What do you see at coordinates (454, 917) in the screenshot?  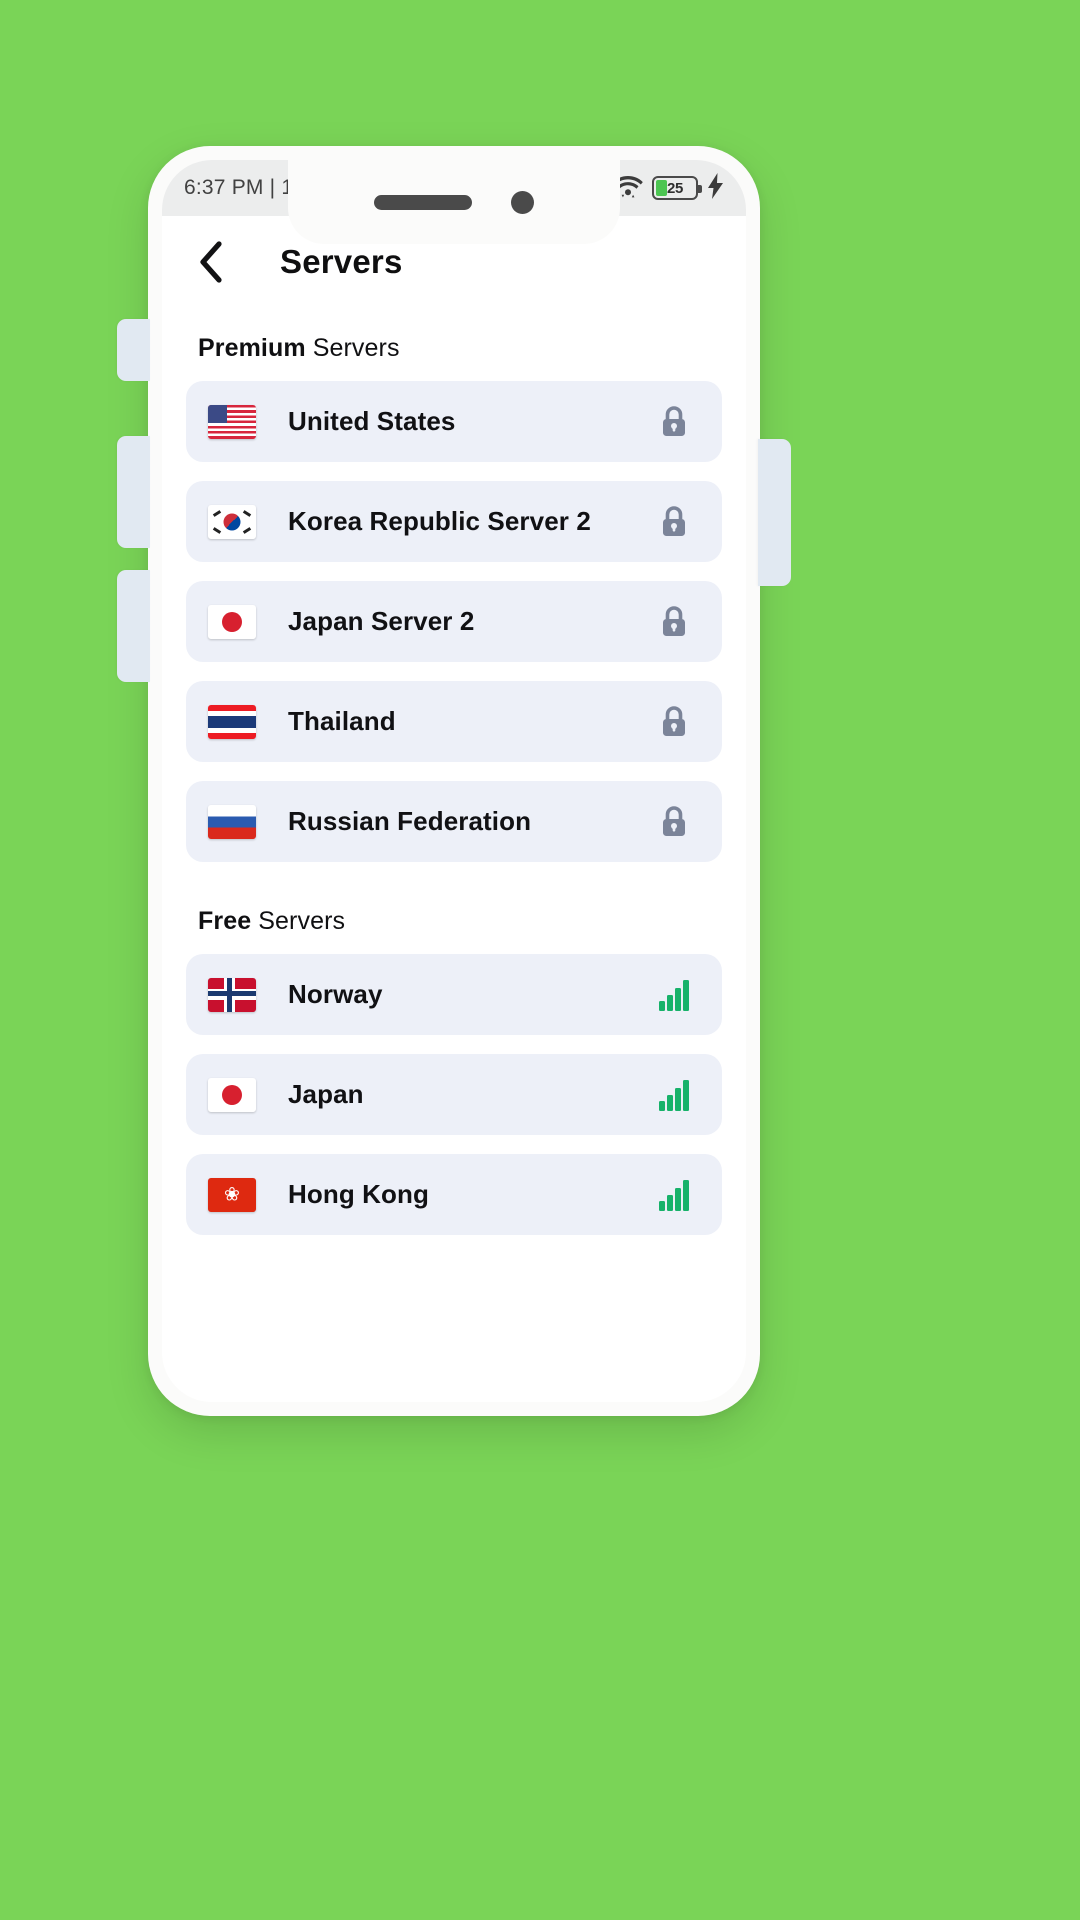 I see `section-header-free: Free Servers` at bounding box center [454, 917].